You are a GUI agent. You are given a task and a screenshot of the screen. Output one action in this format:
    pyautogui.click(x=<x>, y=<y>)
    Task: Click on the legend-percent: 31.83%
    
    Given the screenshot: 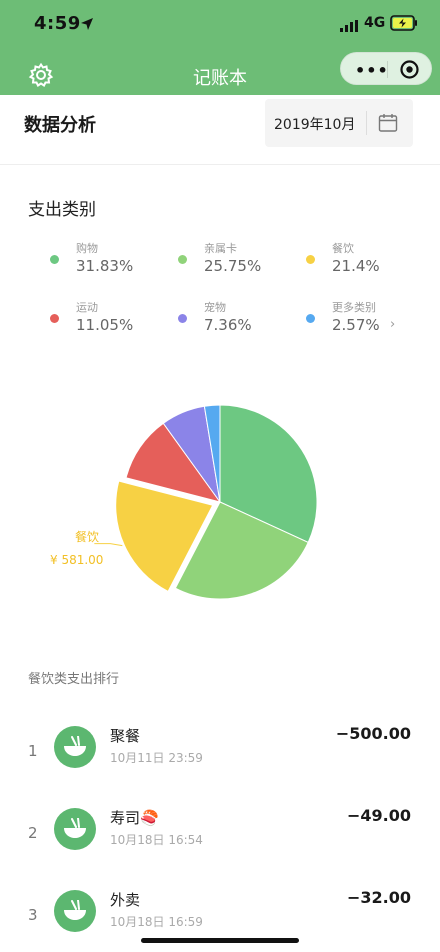 What is the action you would take?
    pyautogui.click(x=105, y=266)
    